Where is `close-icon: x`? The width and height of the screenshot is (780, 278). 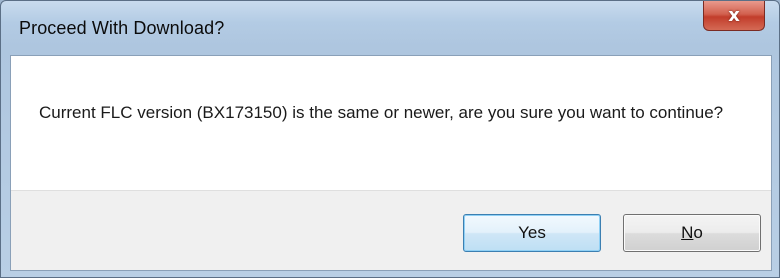 close-icon: x is located at coordinates (734, 15).